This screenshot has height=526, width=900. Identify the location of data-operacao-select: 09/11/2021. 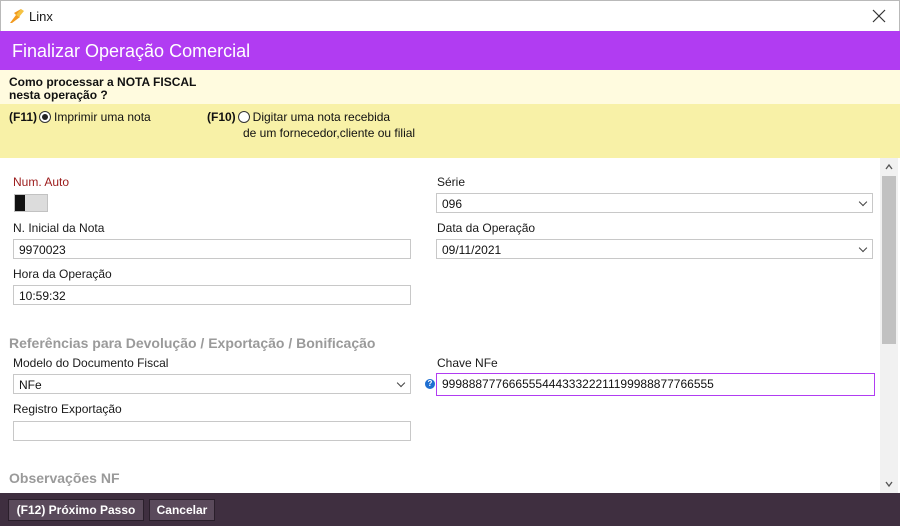
(654, 249).